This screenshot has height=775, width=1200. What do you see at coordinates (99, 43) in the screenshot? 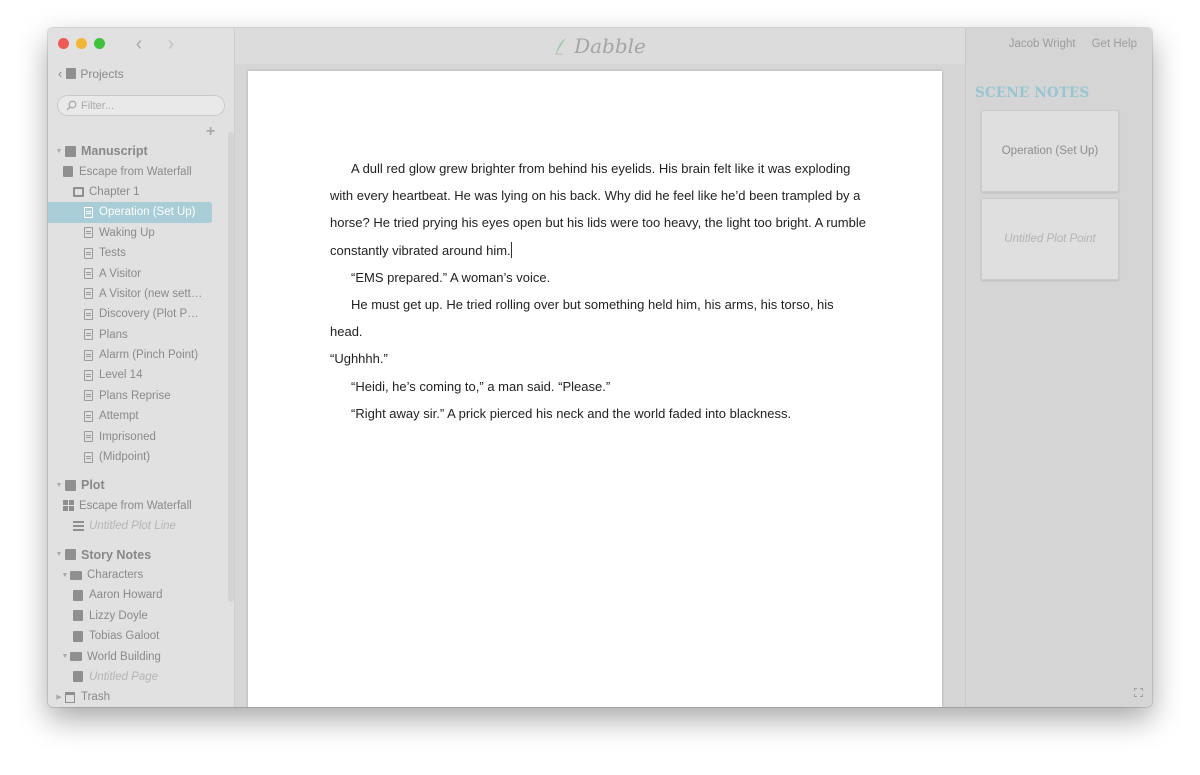
I see `zoom-window-button` at bounding box center [99, 43].